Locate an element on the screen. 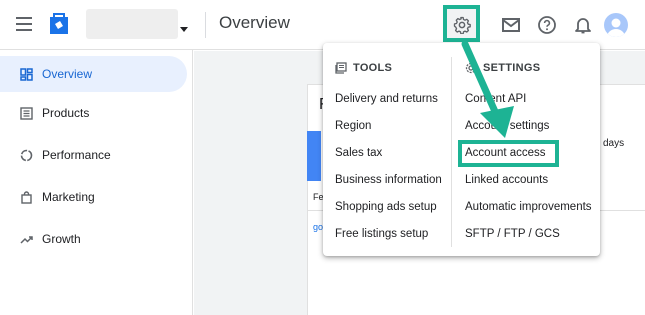  menu-item-sales-tax: Sales tax is located at coordinates (358, 153).